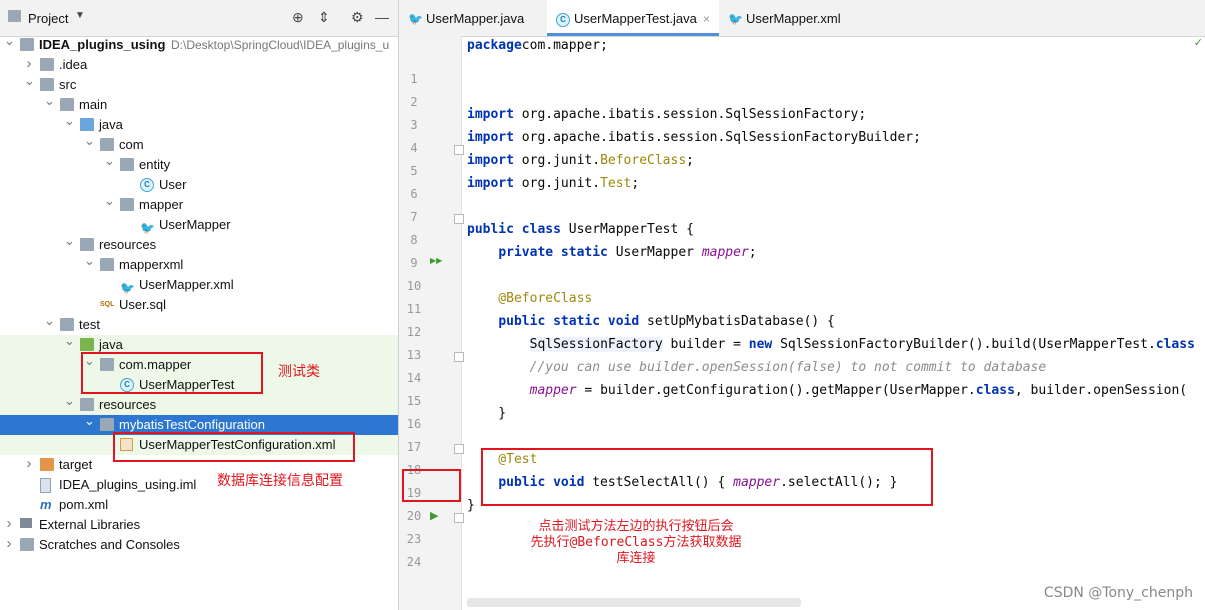 The image size is (1205, 610). Describe the element at coordinates (529, 298) in the screenshot. I see `code-line: @BeforeClass` at that location.